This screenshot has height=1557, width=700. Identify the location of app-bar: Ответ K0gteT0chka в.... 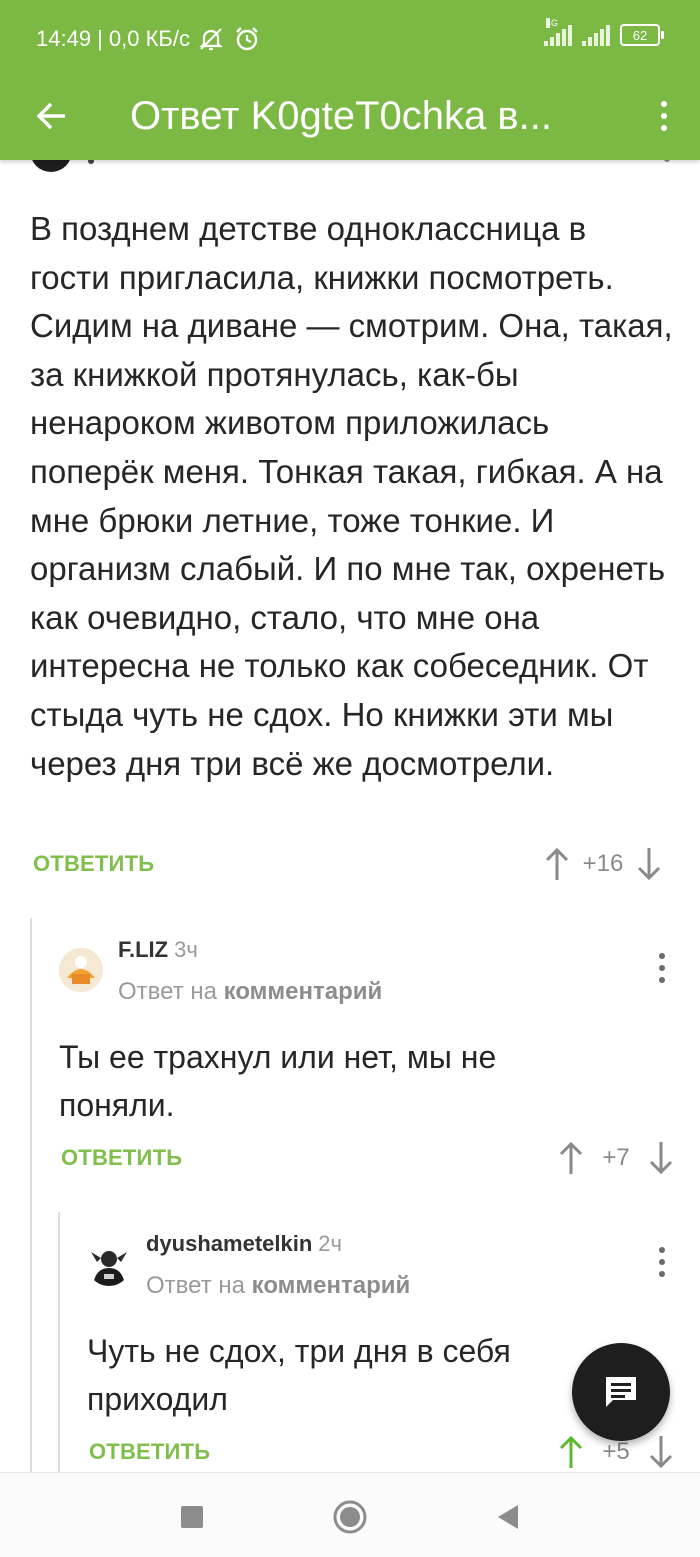
(350, 120).